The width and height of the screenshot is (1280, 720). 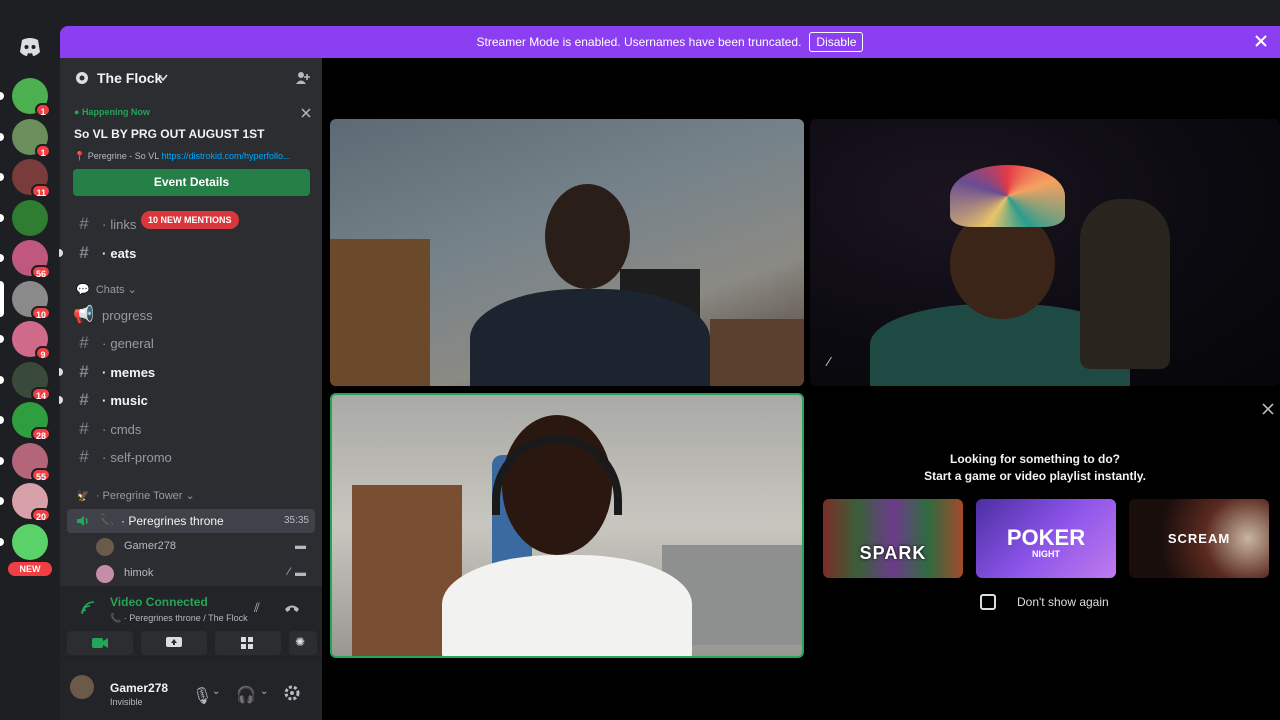 I want to click on activities-icon, so click(x=247, y=643).